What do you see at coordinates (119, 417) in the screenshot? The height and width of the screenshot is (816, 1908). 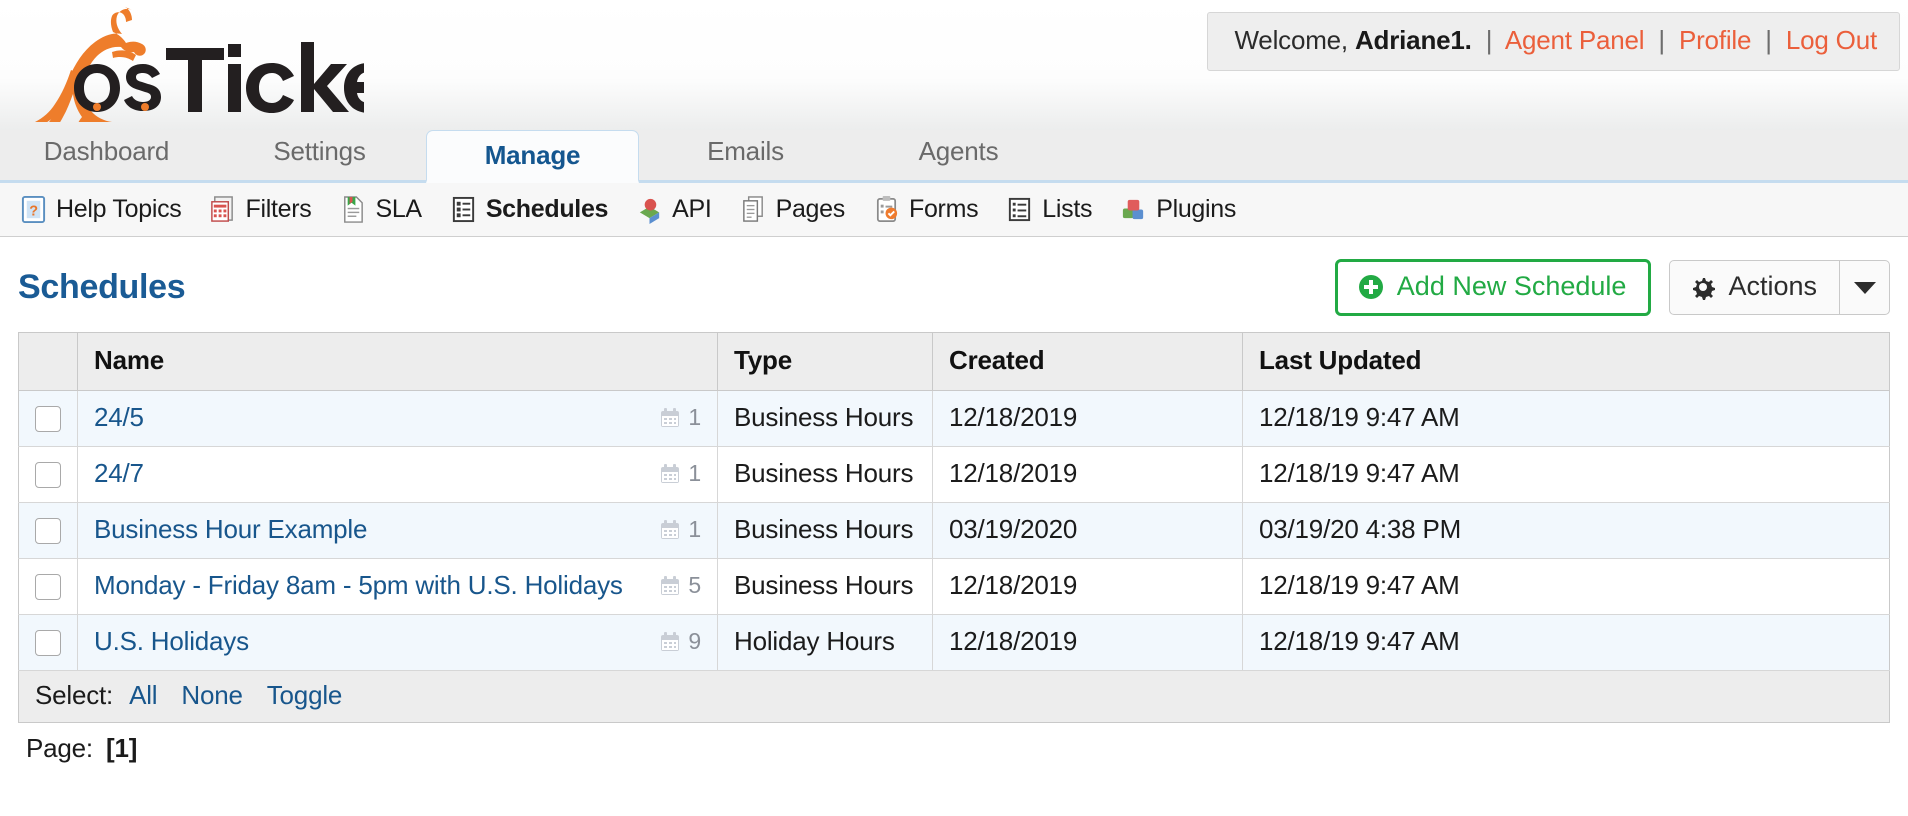 I see `schedule-name-link: 24/5` at bounding box center [119, 417].